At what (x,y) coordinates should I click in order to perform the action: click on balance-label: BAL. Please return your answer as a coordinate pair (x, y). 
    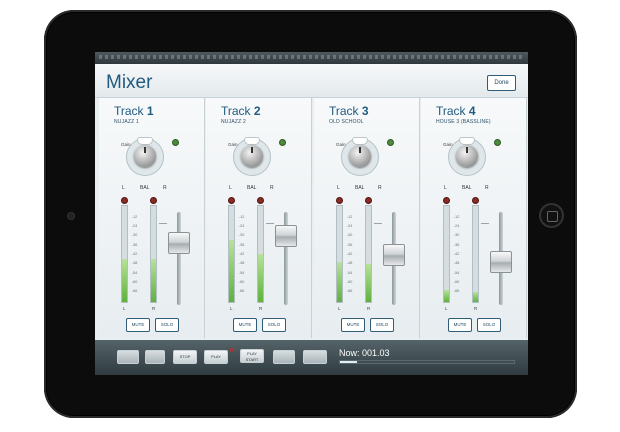
    Looking at the image, I should click on (467, 188).